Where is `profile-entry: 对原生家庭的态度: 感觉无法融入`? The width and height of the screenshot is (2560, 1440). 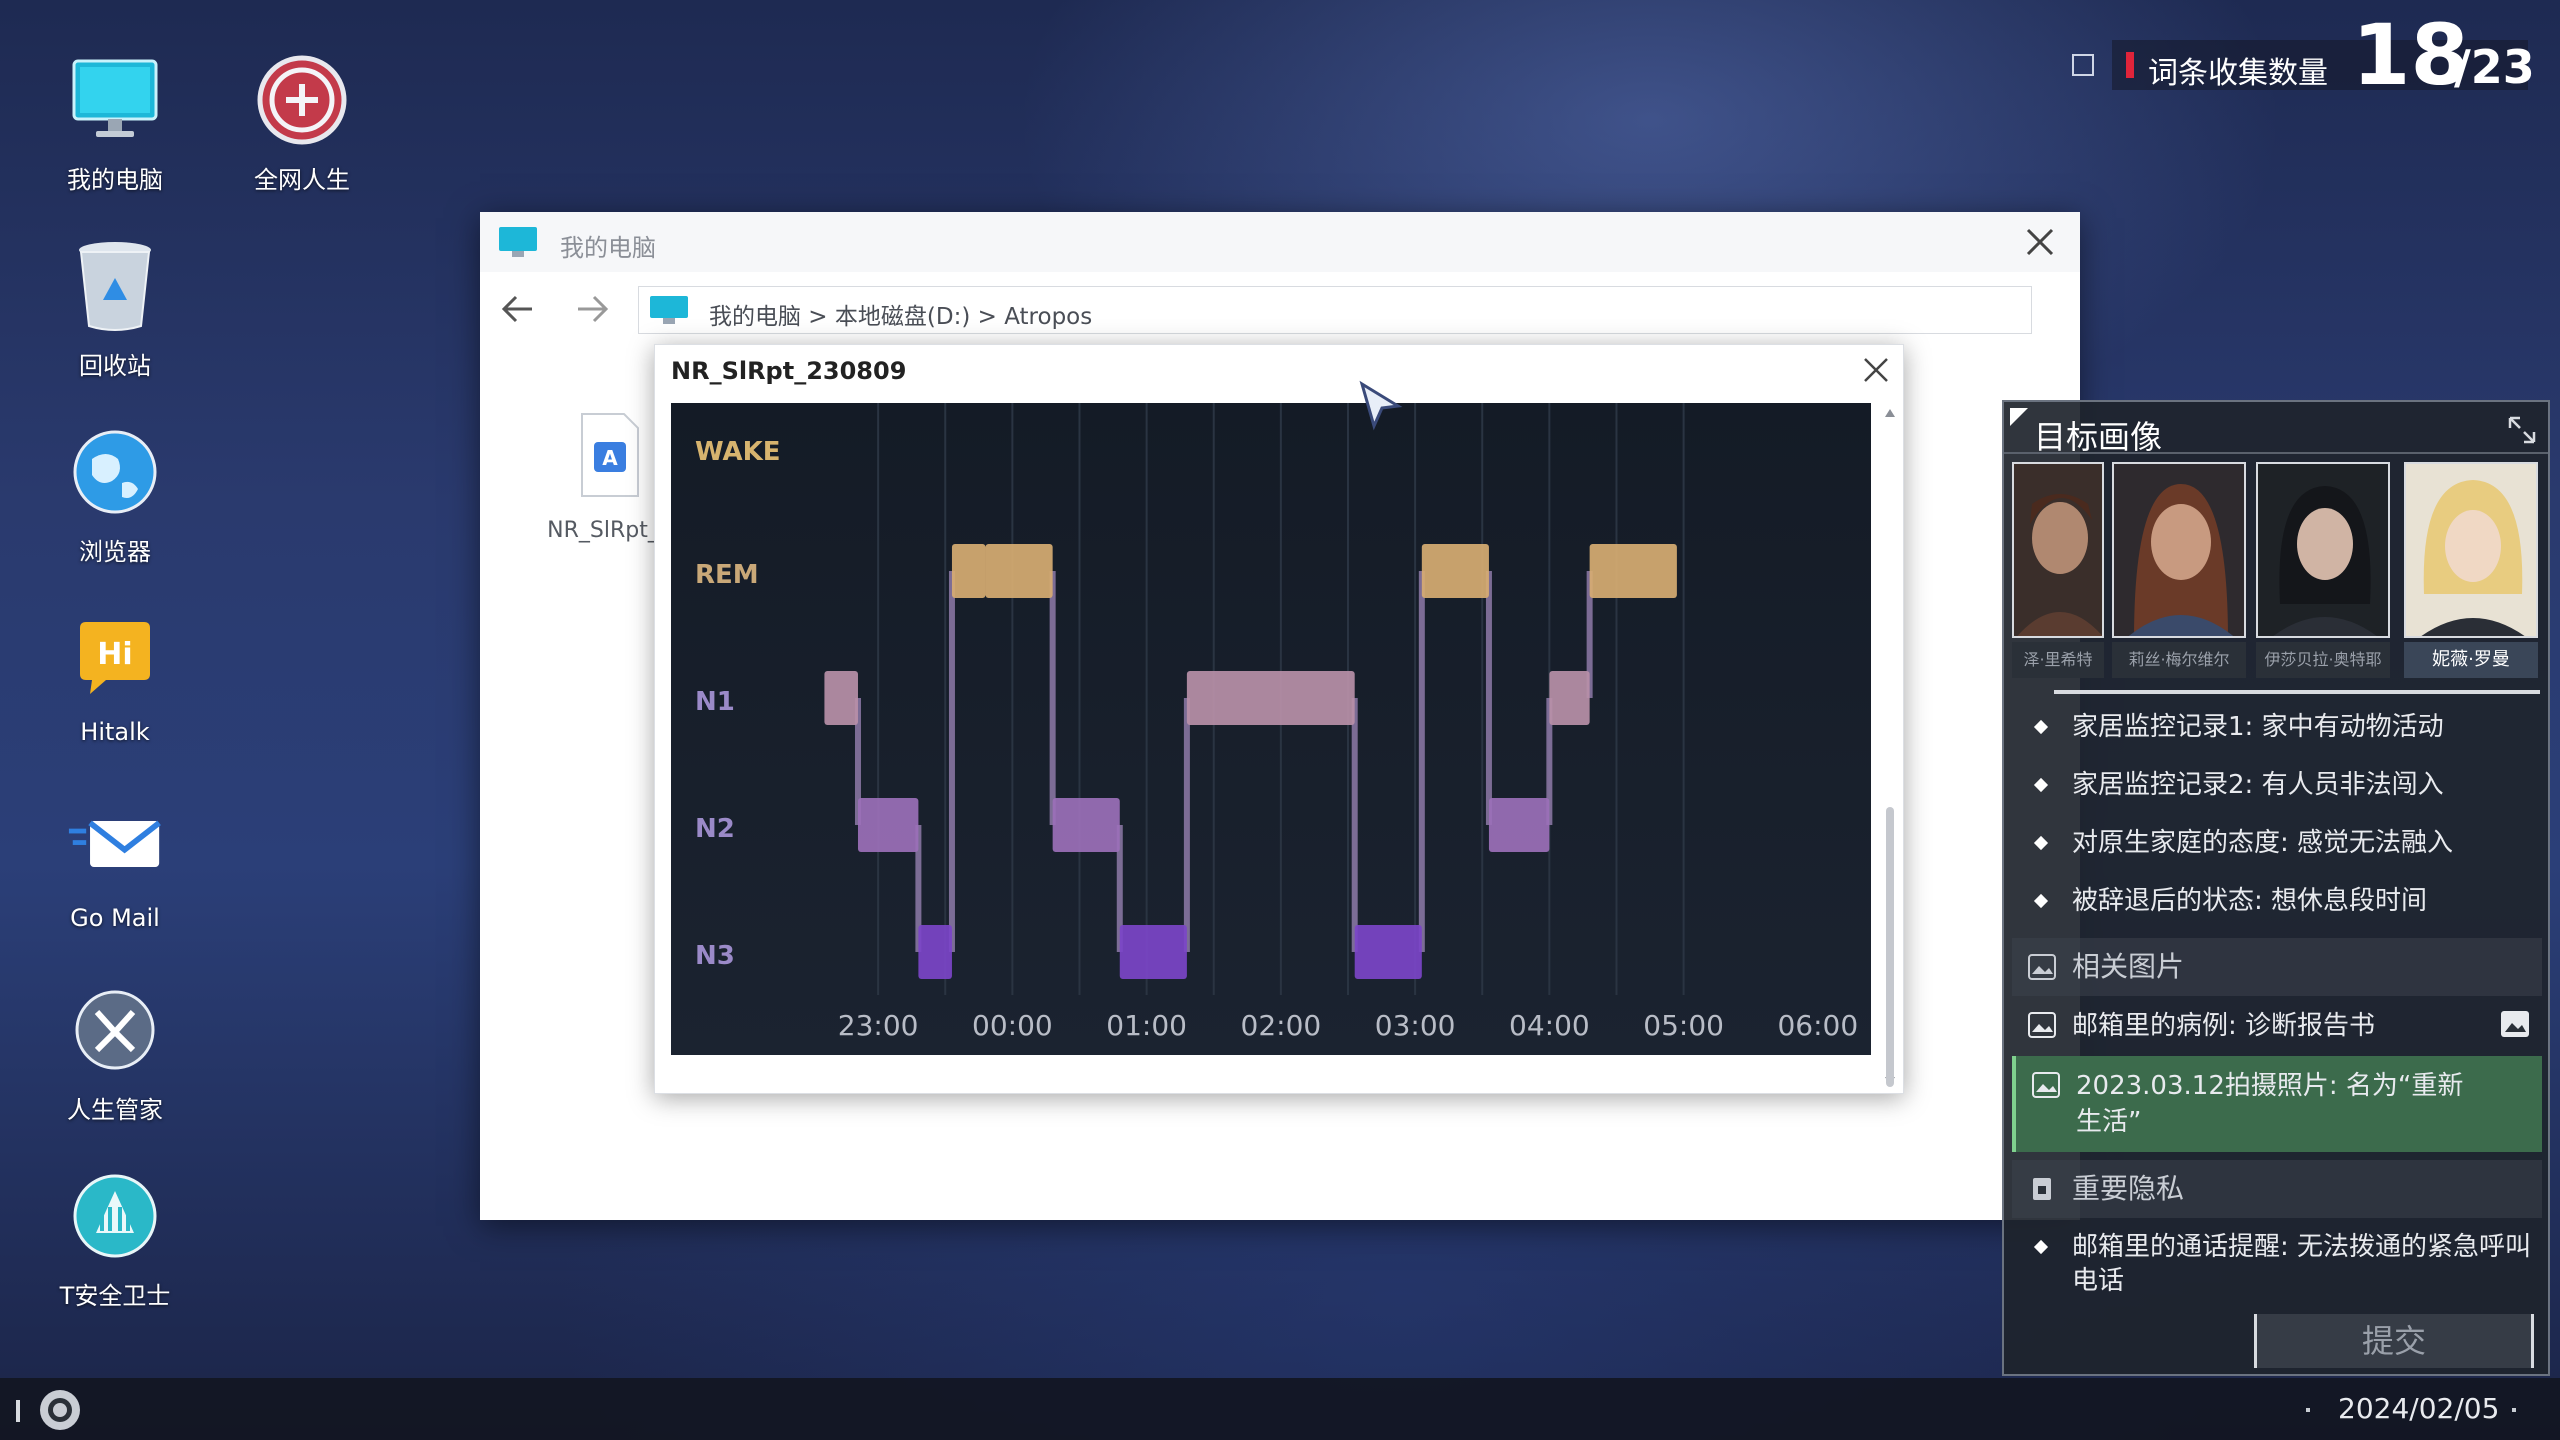
profile-entry: 对原生家庭的态度: 感觉无法融入 is located at coordinates (2277, 843).